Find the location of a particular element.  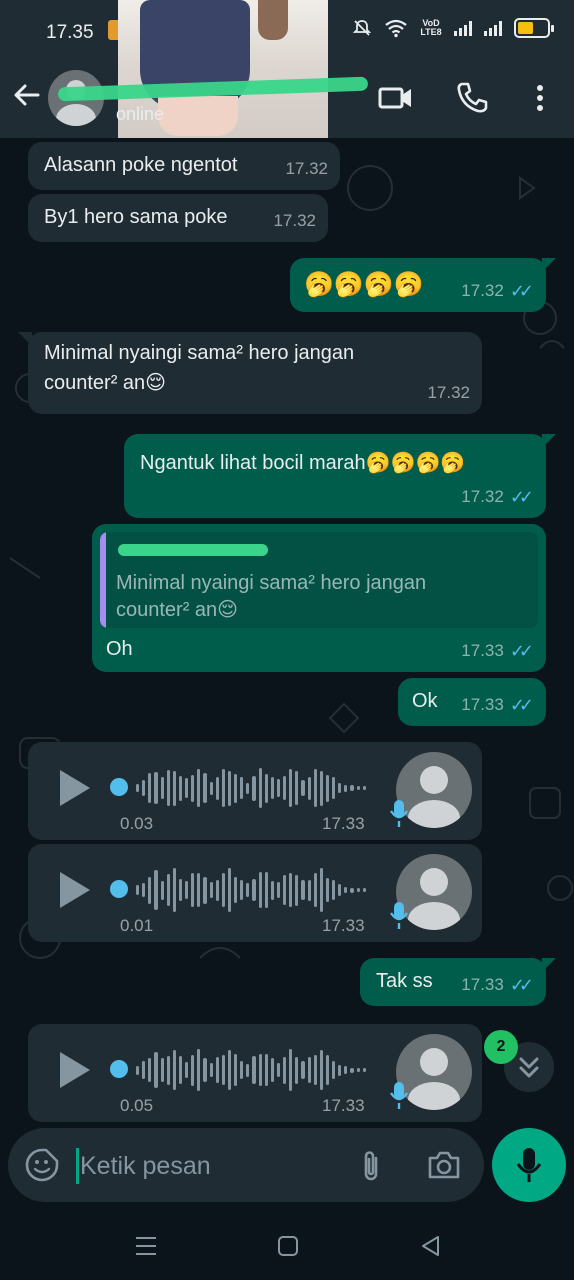

recents-icon is located at coordinates (146, 1246).